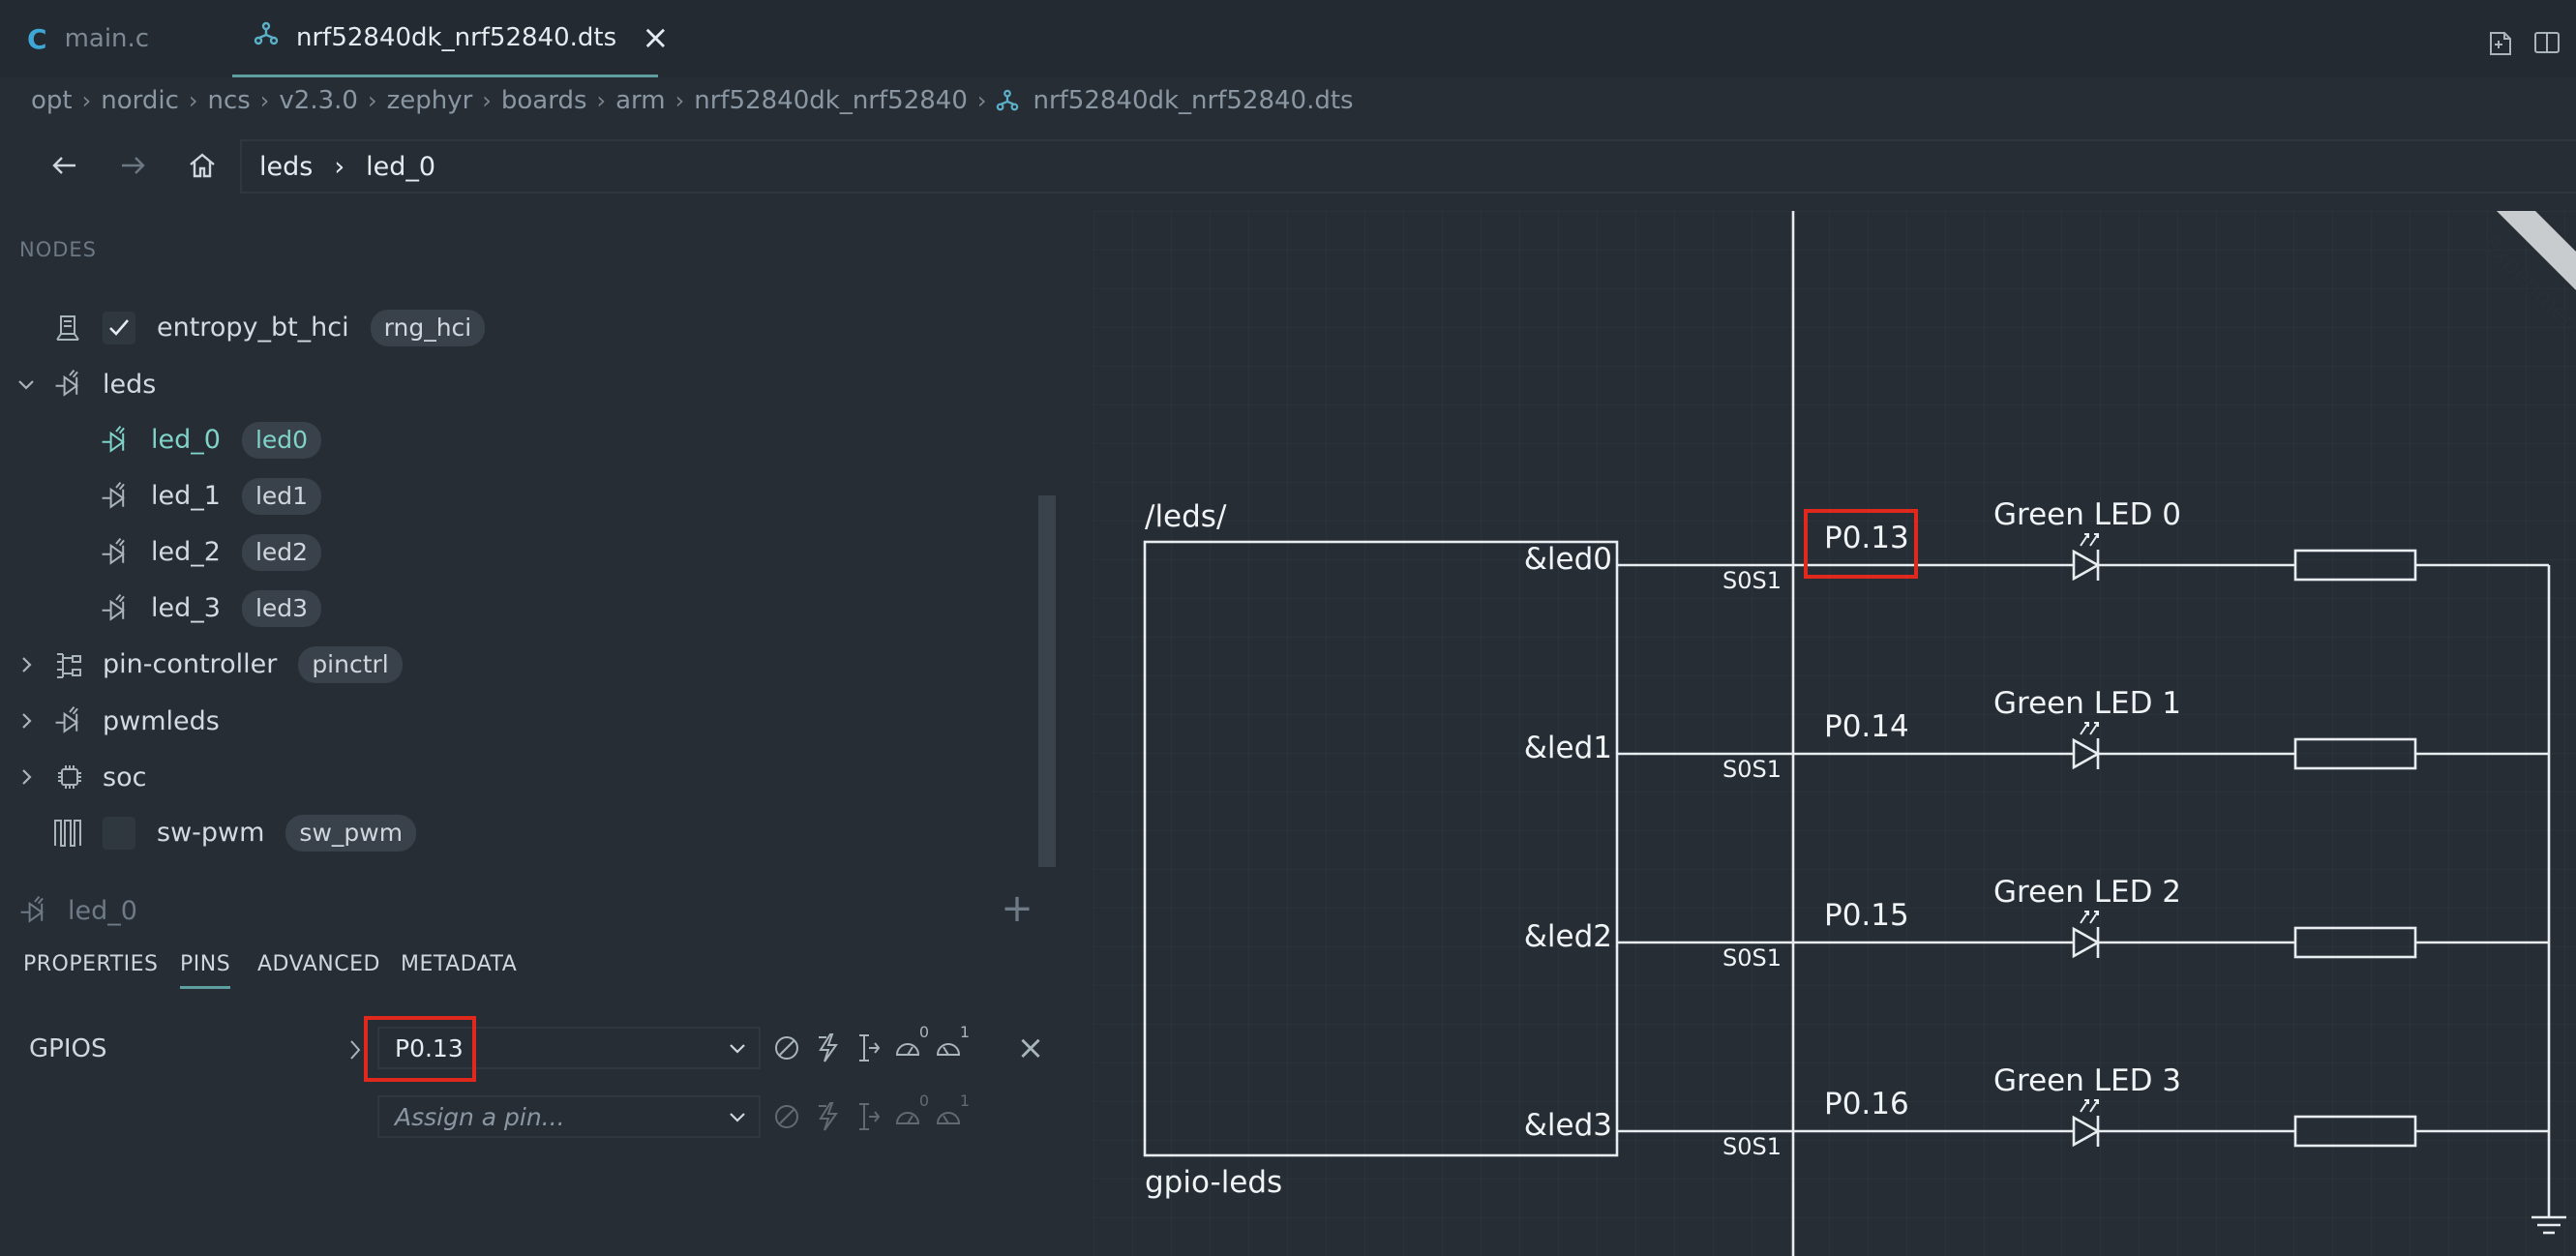 This screenshot has width=2576, height=1256. I want to click on check-icon, so click(119, 328).